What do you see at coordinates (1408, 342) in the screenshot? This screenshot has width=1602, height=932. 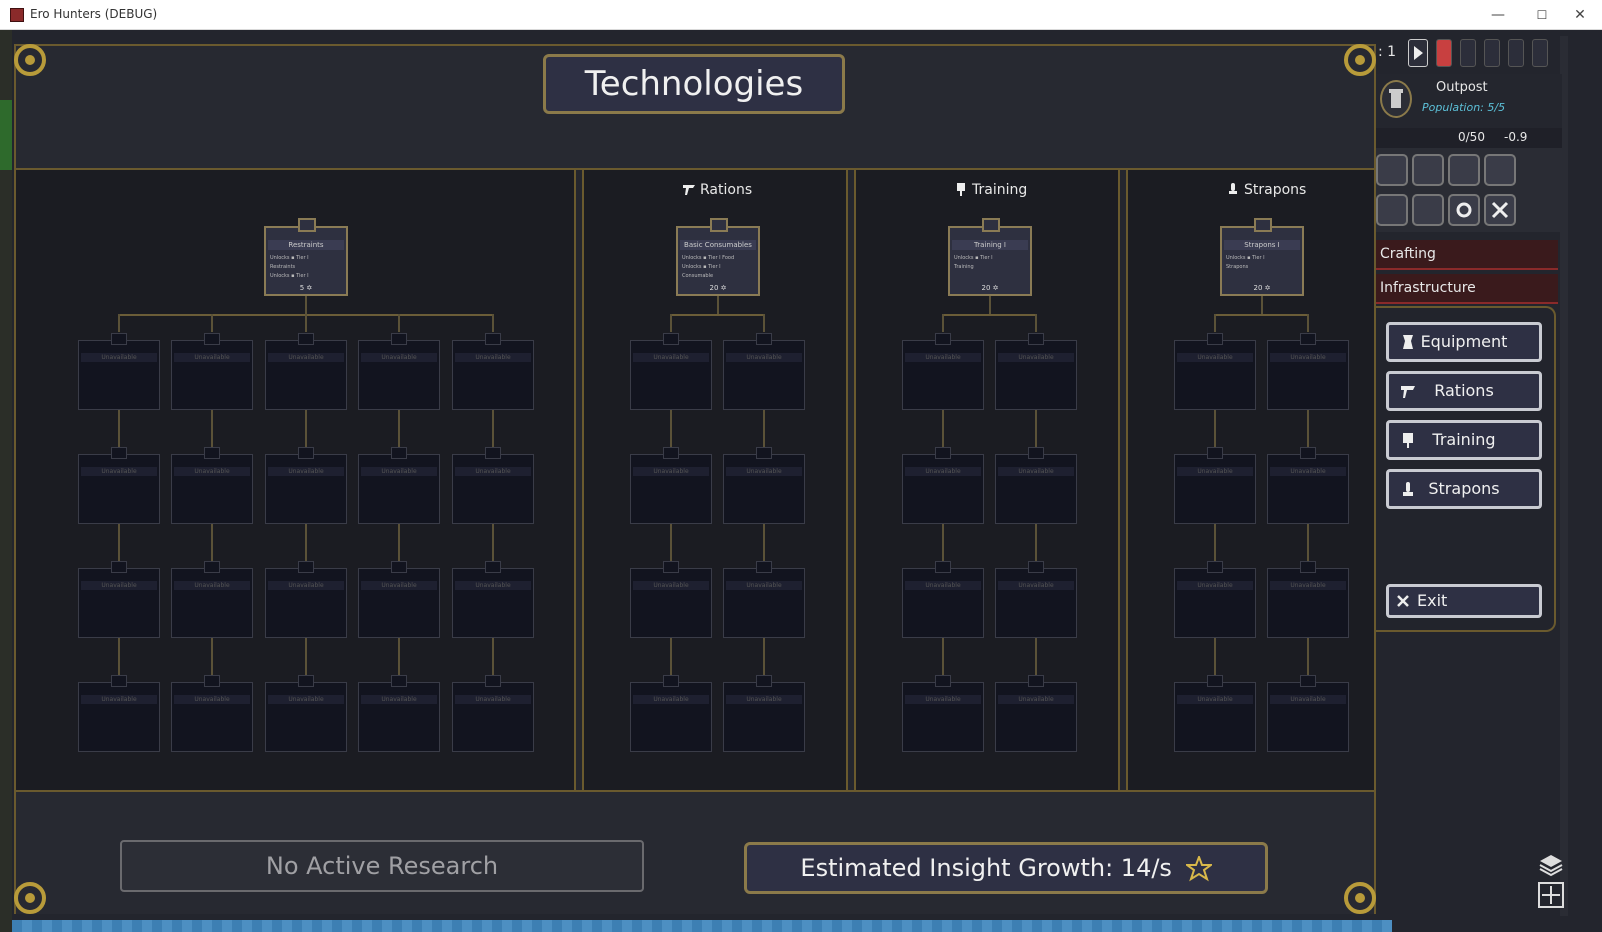 I see `equipment-icon` at bounding box center [1408, 342].